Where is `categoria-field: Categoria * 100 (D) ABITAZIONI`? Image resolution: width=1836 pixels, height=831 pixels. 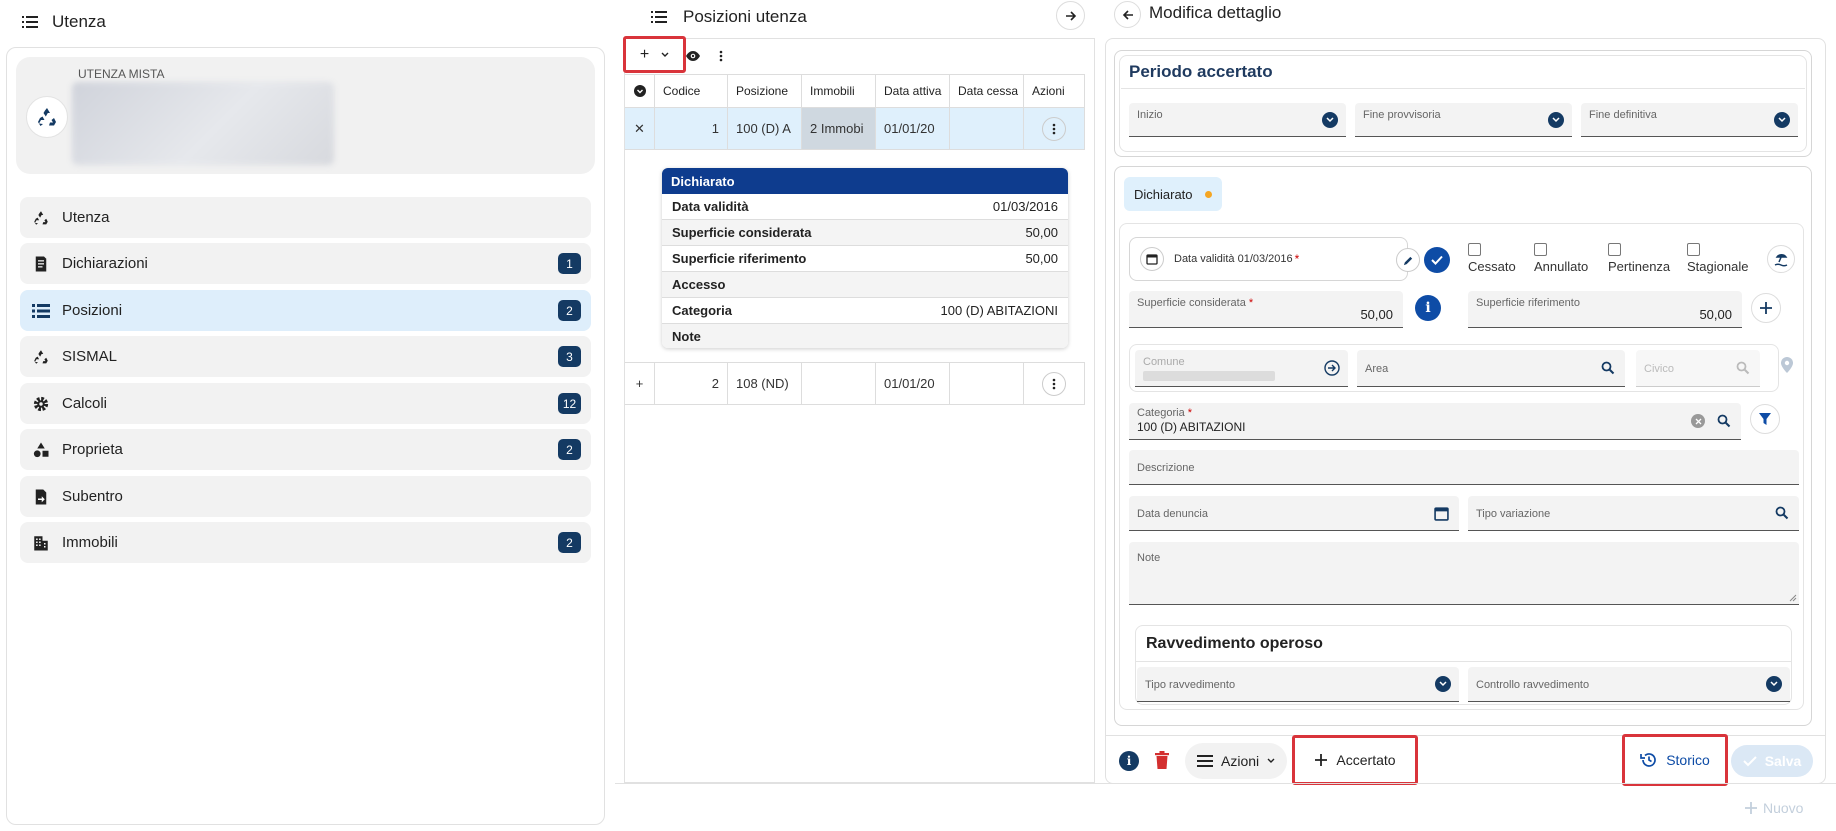
categoria-field: Categoria * 100 (D) ABITAZIONI is located at coordinates (1435, 421).